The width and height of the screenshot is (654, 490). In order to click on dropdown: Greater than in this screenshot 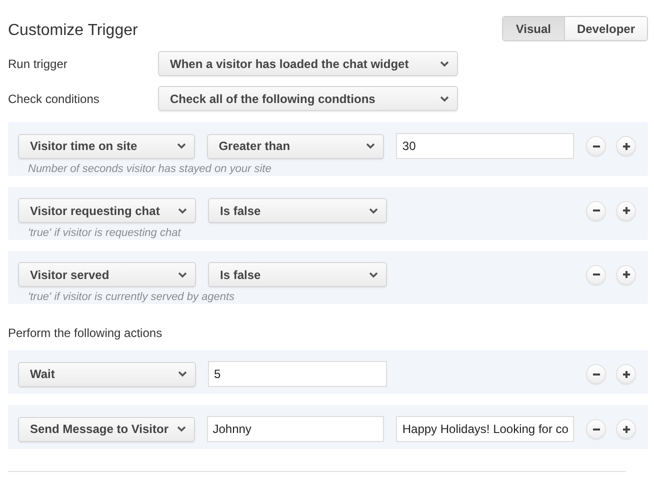, I will do `click(295, 146)`.